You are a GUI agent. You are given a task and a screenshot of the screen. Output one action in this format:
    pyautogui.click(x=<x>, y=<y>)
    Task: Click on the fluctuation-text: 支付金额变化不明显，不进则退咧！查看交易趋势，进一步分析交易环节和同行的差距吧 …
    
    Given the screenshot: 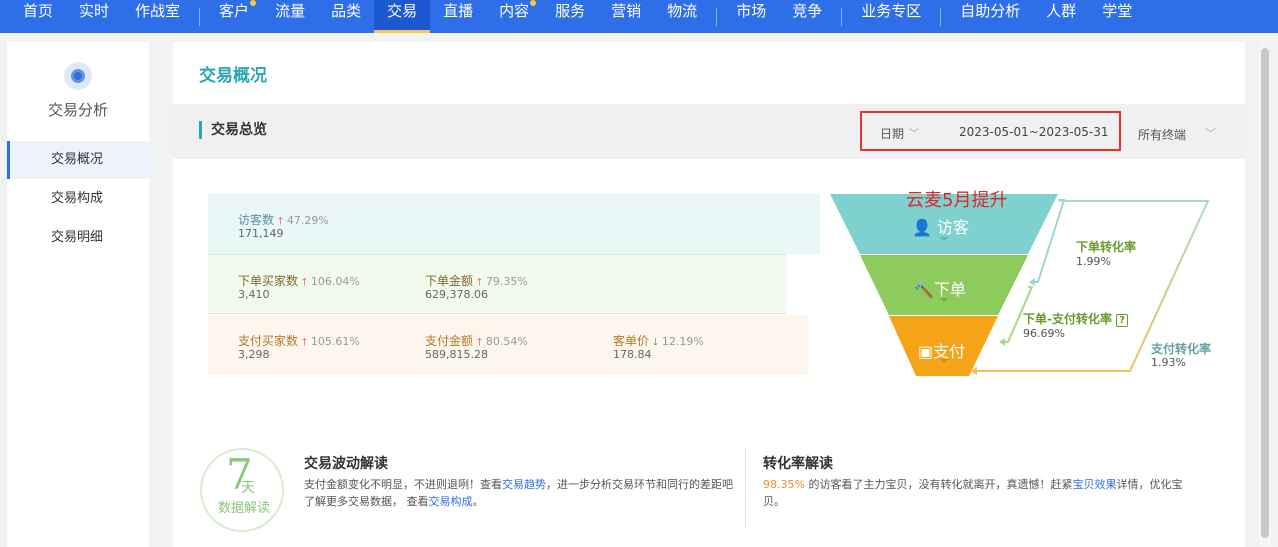 What is the action you would take?
    pyautogui.click(x=518, y=493)
    